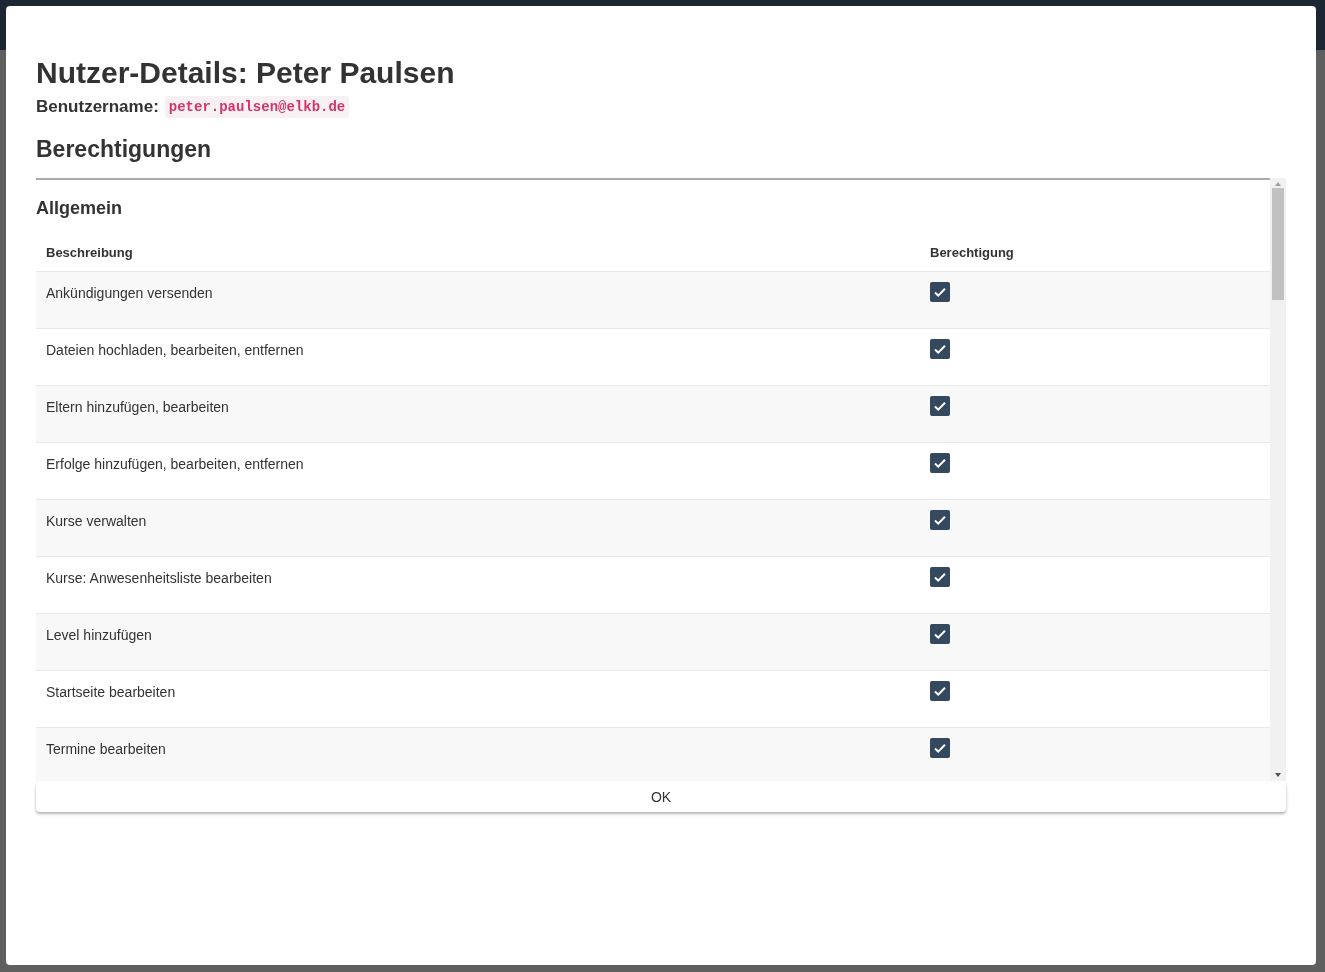 Image resolution: width=1325 pixels, height=972 pixels. I want to click on permission-description: Ankündigungen versenden, so click(478, 300).